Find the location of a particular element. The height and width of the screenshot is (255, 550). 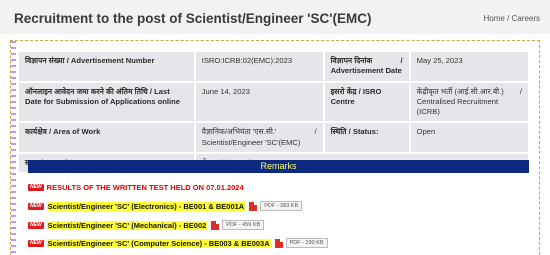

area-of-work-value-en: Scientist/Engineer 'SC'(EMC) is located at coordinates (251, 142).